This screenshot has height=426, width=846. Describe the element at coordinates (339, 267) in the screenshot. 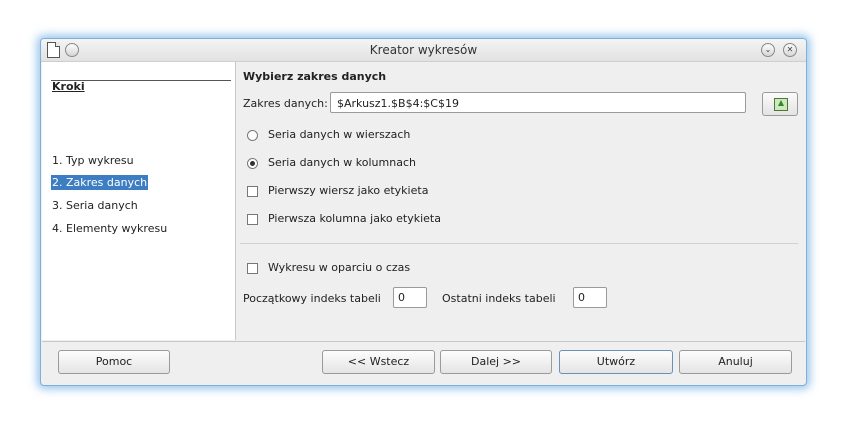

I see `time-based-label: Wykresu w oparciu o czas` at that location.